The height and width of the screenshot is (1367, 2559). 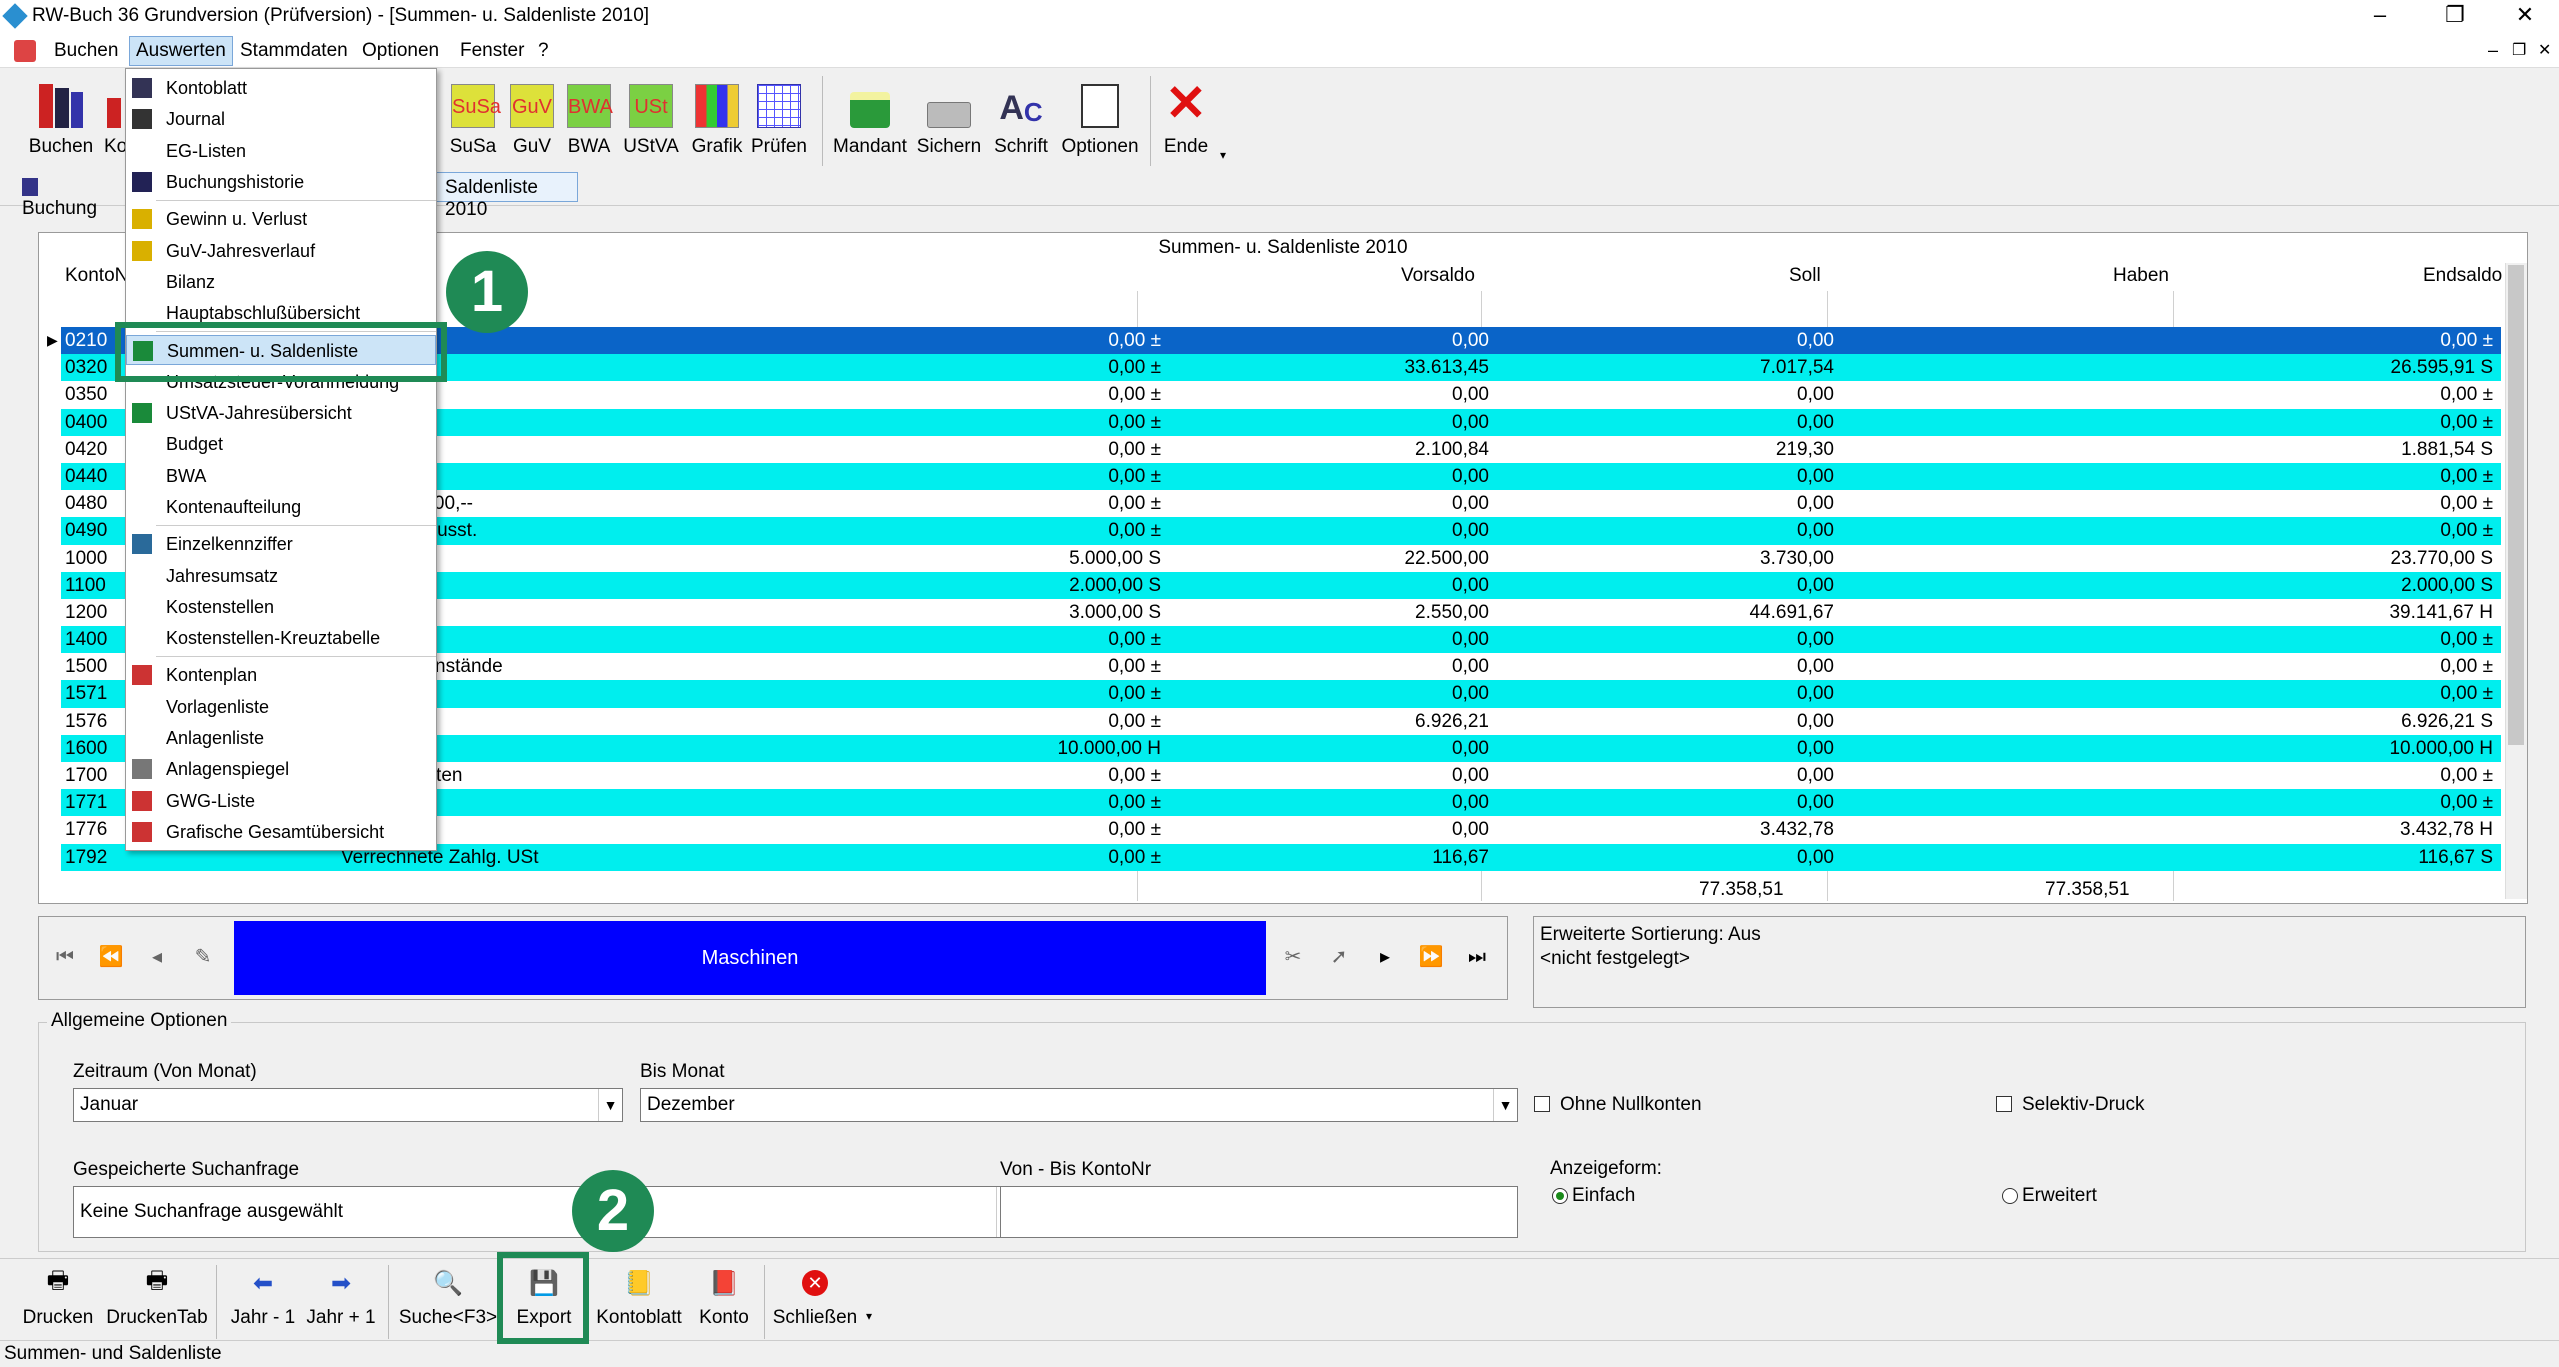 I want to click on menu-item-guv-jahresverlauf: GuV-Jahresverlauf, so click(x=281, y=251).